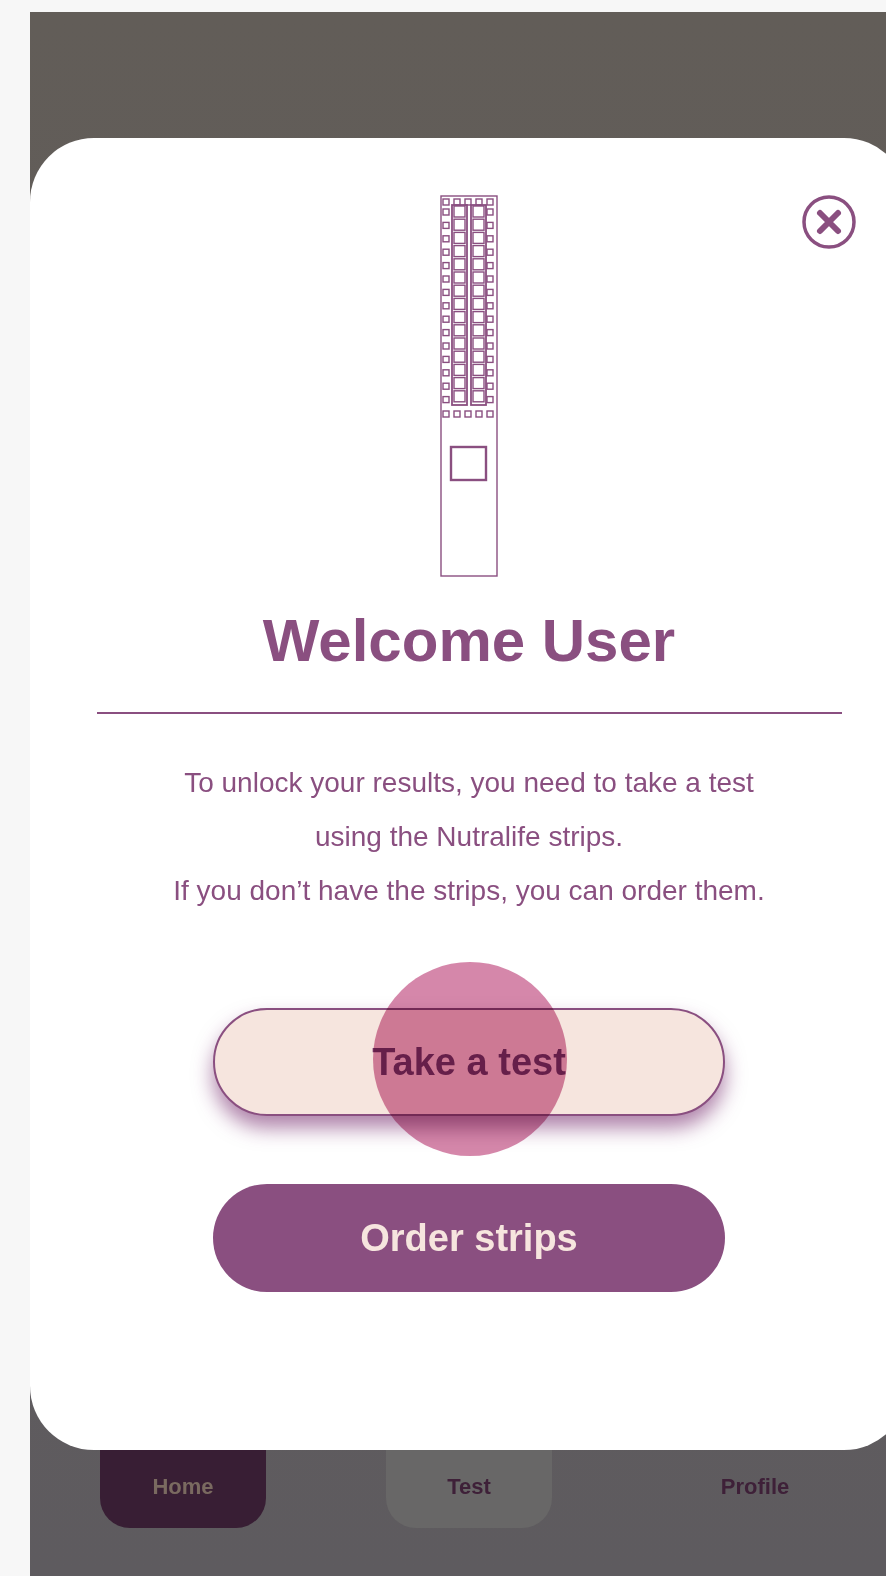 The image size is (886, 1576). I want to click on dialog-title: Welcome User, so click(469, 641).